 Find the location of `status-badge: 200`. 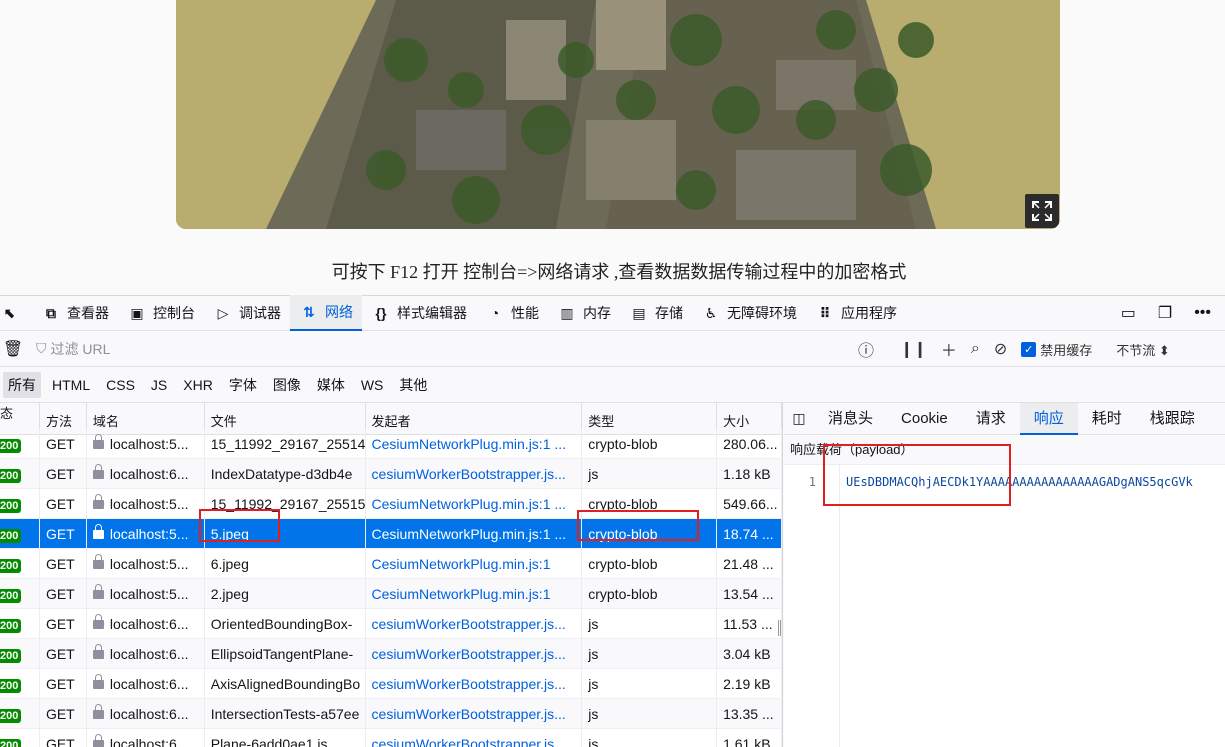

status-badge: 200 is located at coordinates (11, 625).